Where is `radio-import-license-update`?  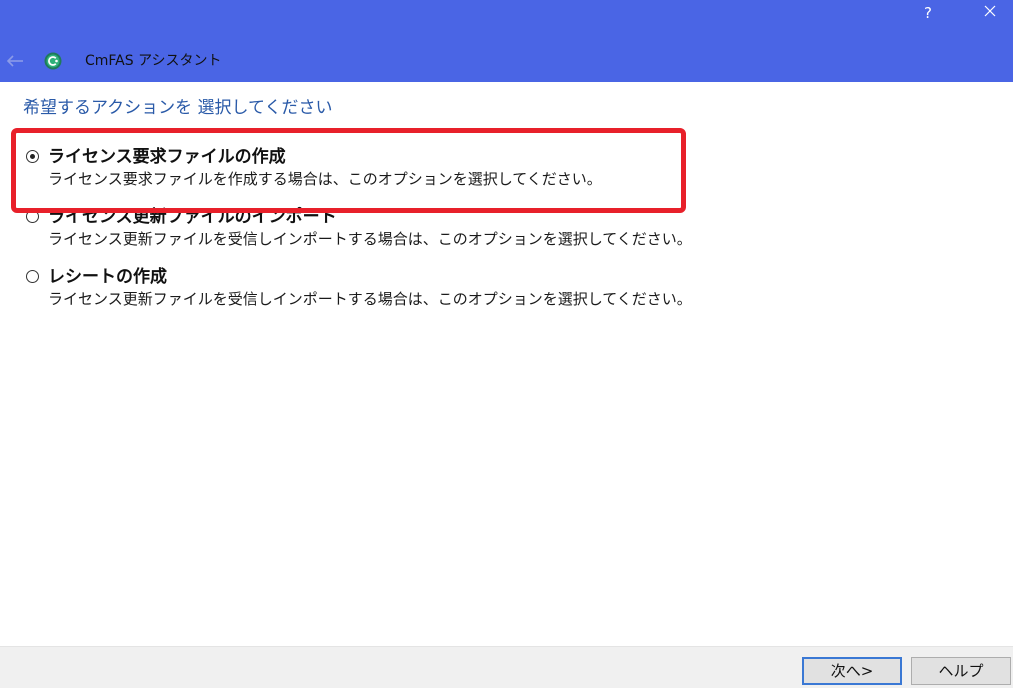 radio-import-license-update is located at coordinates (32, 216).